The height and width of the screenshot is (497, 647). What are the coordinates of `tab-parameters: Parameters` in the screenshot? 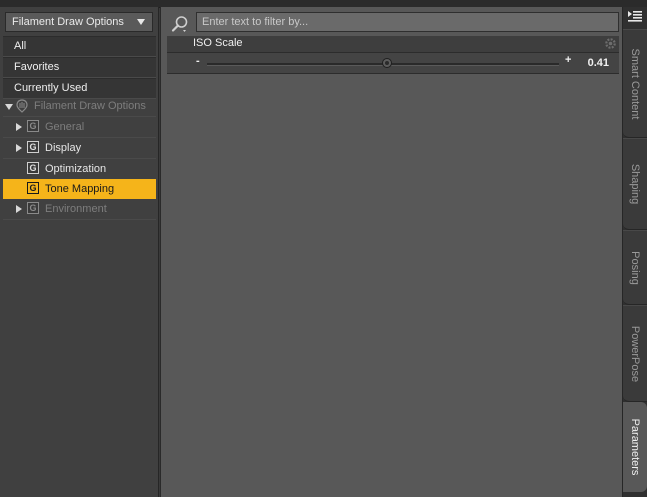 It's located at (635, 447).